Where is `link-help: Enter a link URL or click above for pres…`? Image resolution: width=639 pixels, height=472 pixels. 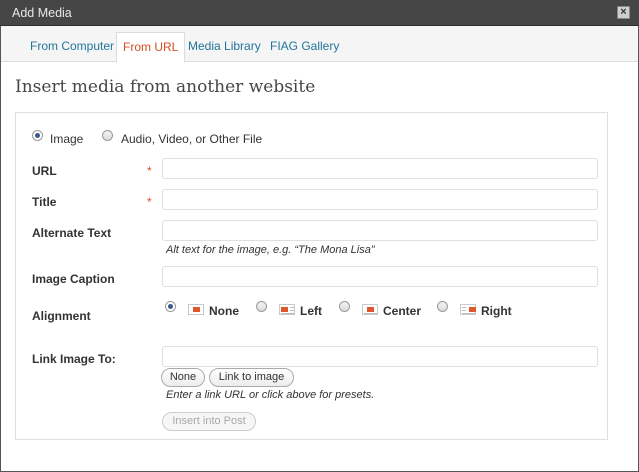 link-help: Enter a link URL or click above for pres… is located at coordinates (270, 395).